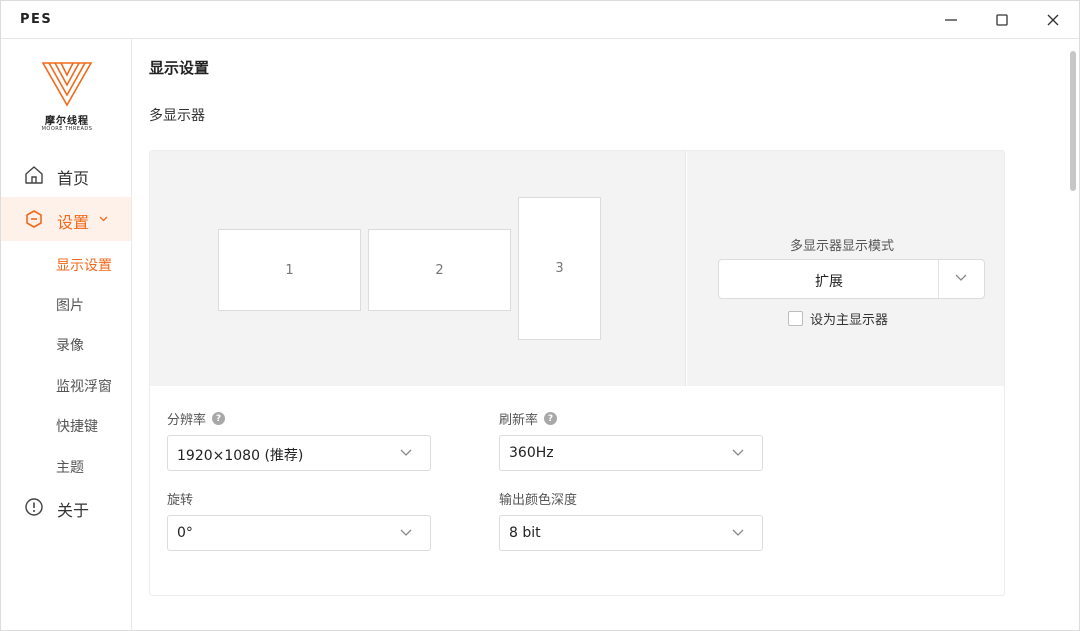 Image resolution: width=1080 pixels, height=631 pixels. What do you see at coordinates (34, 219) in the screenshot?
I see `settings-icon` at bounding box center [34, 219].